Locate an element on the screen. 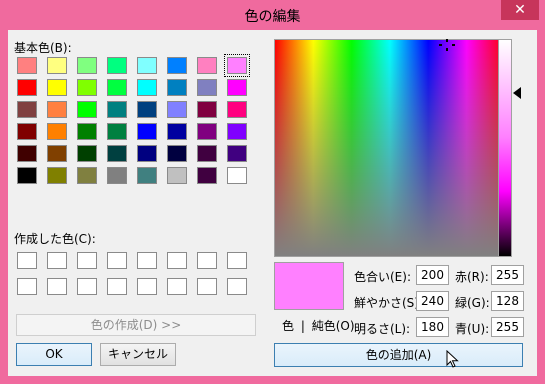  green-label: 緑(G): is located at coordinates (472, 303).